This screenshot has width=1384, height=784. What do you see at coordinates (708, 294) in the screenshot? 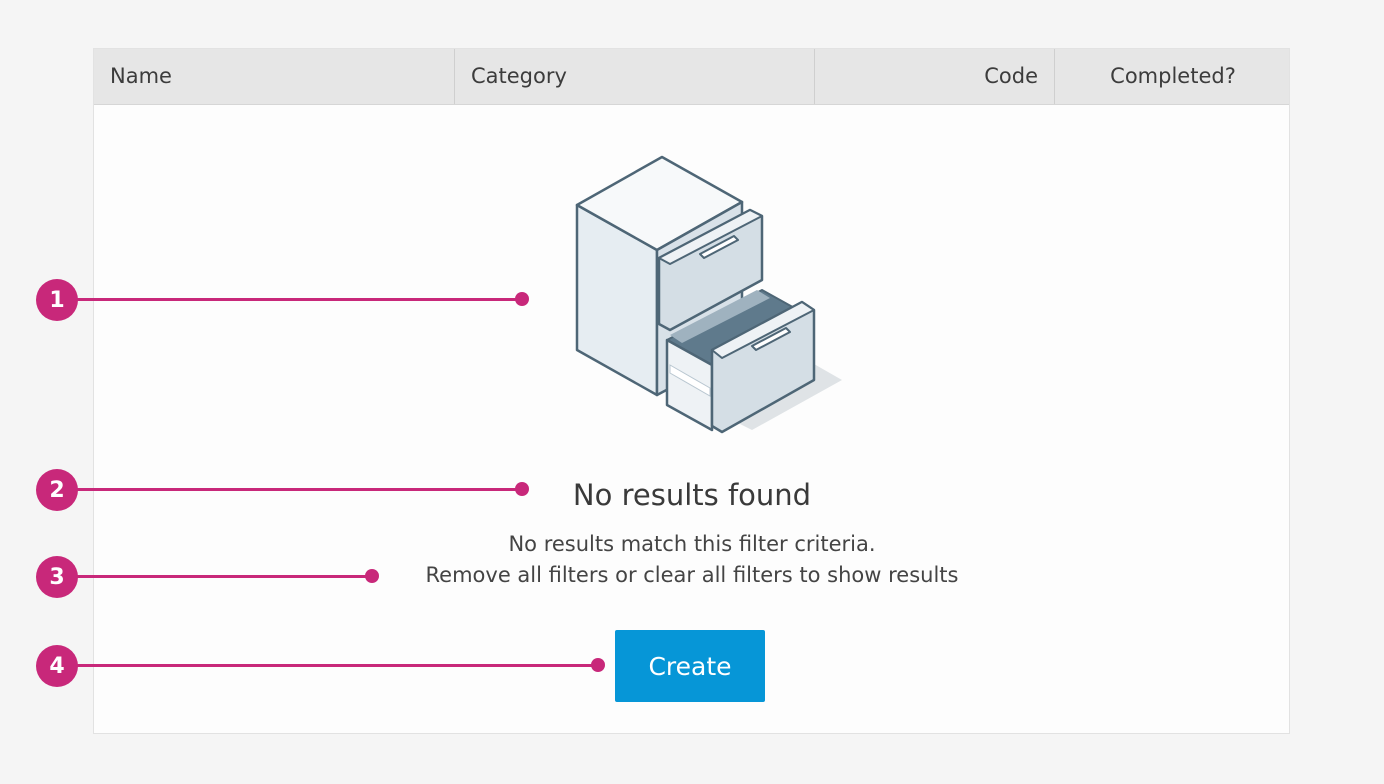
I see `file-cabinet-illustration` at bounding box center [708, 294].